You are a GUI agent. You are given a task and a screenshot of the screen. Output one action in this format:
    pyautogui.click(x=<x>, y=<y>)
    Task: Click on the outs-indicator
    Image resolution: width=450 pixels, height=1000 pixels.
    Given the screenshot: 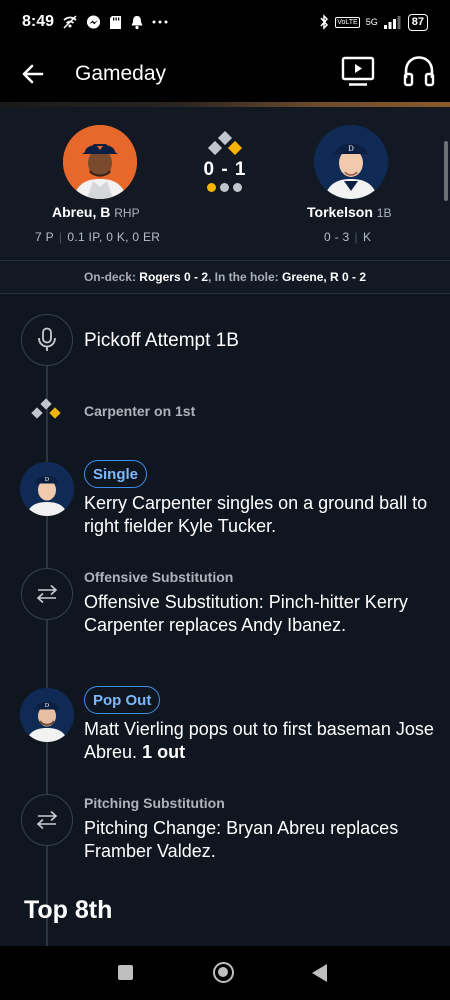 What is the action you would take?
    pyautogui.click(x=224, y=187)
    